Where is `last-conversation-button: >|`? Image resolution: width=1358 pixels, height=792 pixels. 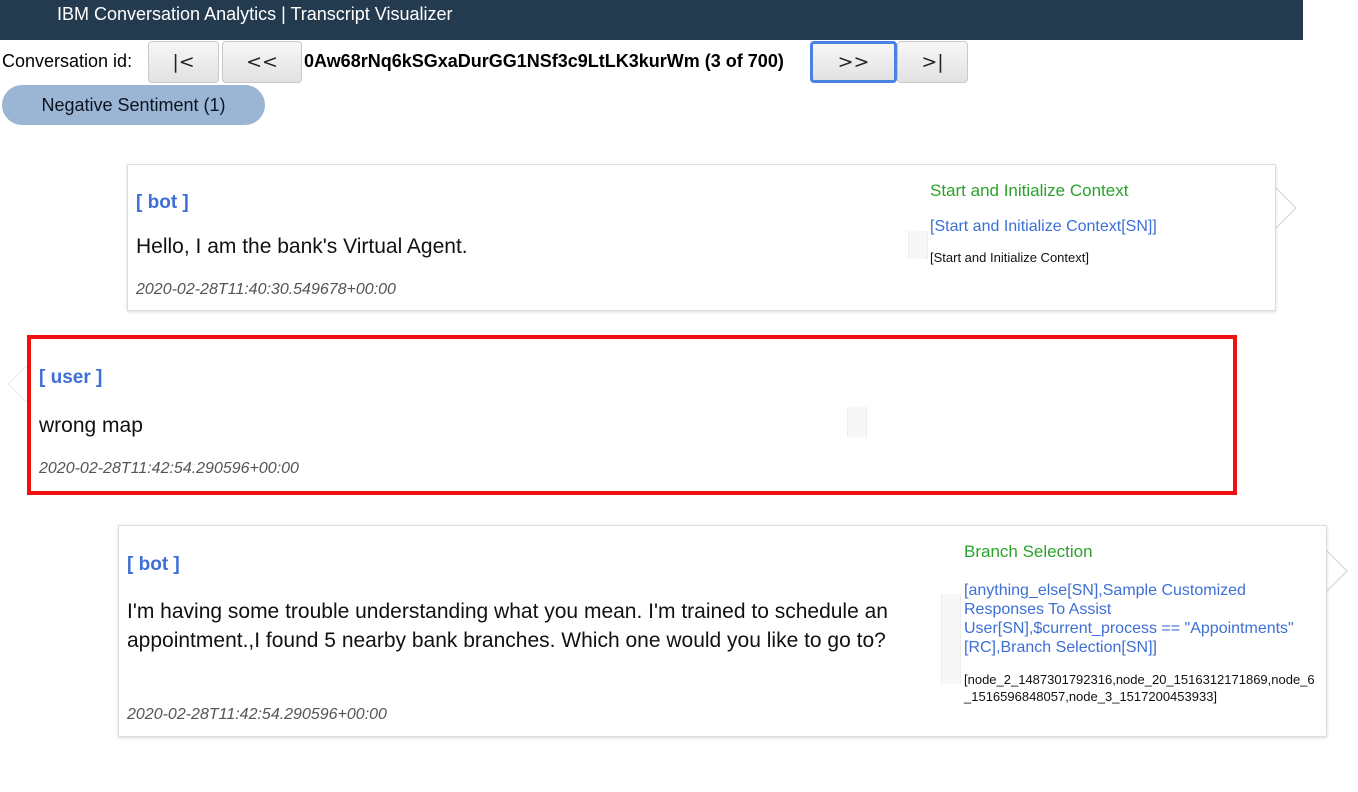 last-conversation-button: >| is located at coordinates (932, 62).